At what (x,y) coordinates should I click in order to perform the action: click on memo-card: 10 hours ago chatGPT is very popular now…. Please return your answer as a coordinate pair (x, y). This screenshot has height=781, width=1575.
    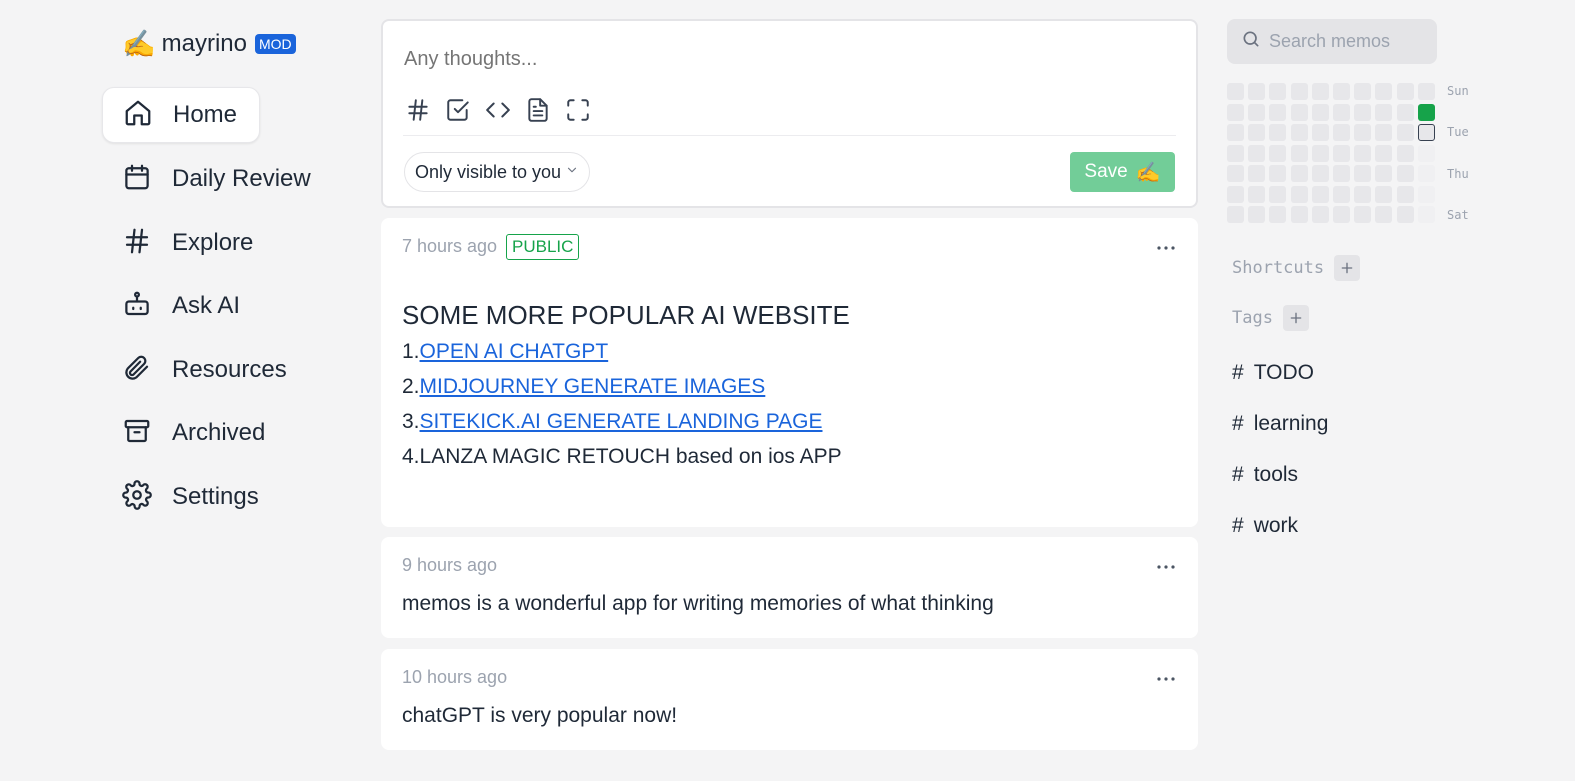
    Looking at the image, I should click on (789, 699).